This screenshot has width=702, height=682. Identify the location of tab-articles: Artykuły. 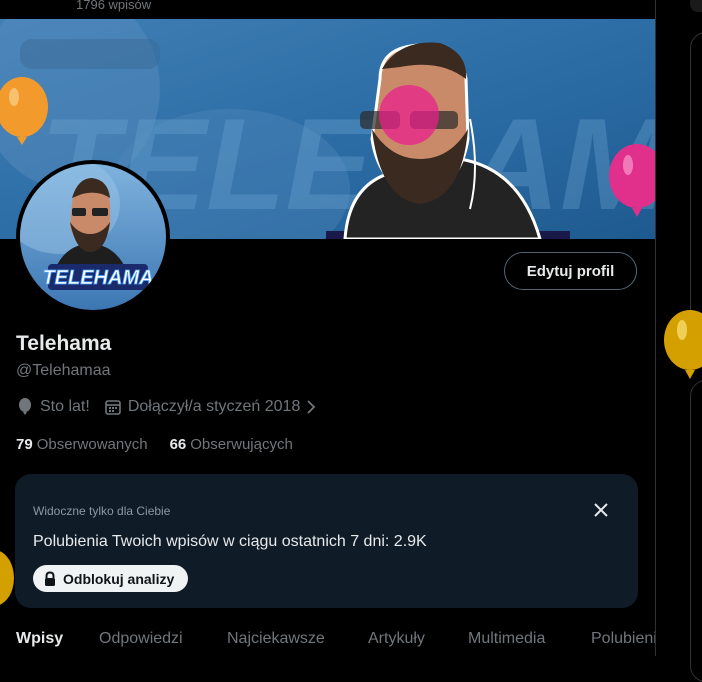
(396, 639).